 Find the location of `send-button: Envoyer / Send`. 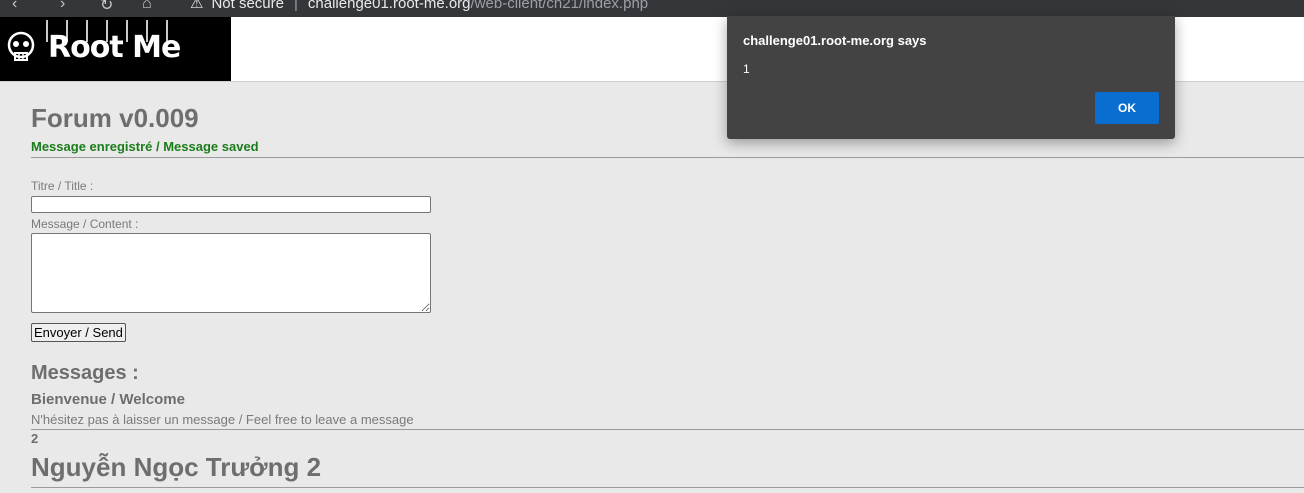

send-button: Envoyer / Send is located at coordinates (78, 332).